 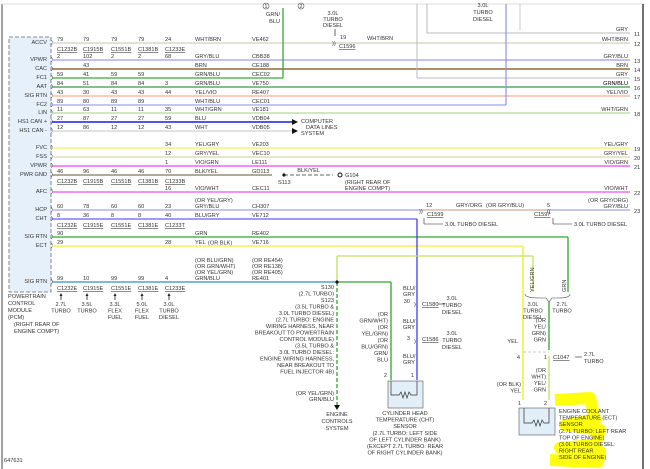 I want to click on circuit-id: CEC11, so click(x=261, y=189).